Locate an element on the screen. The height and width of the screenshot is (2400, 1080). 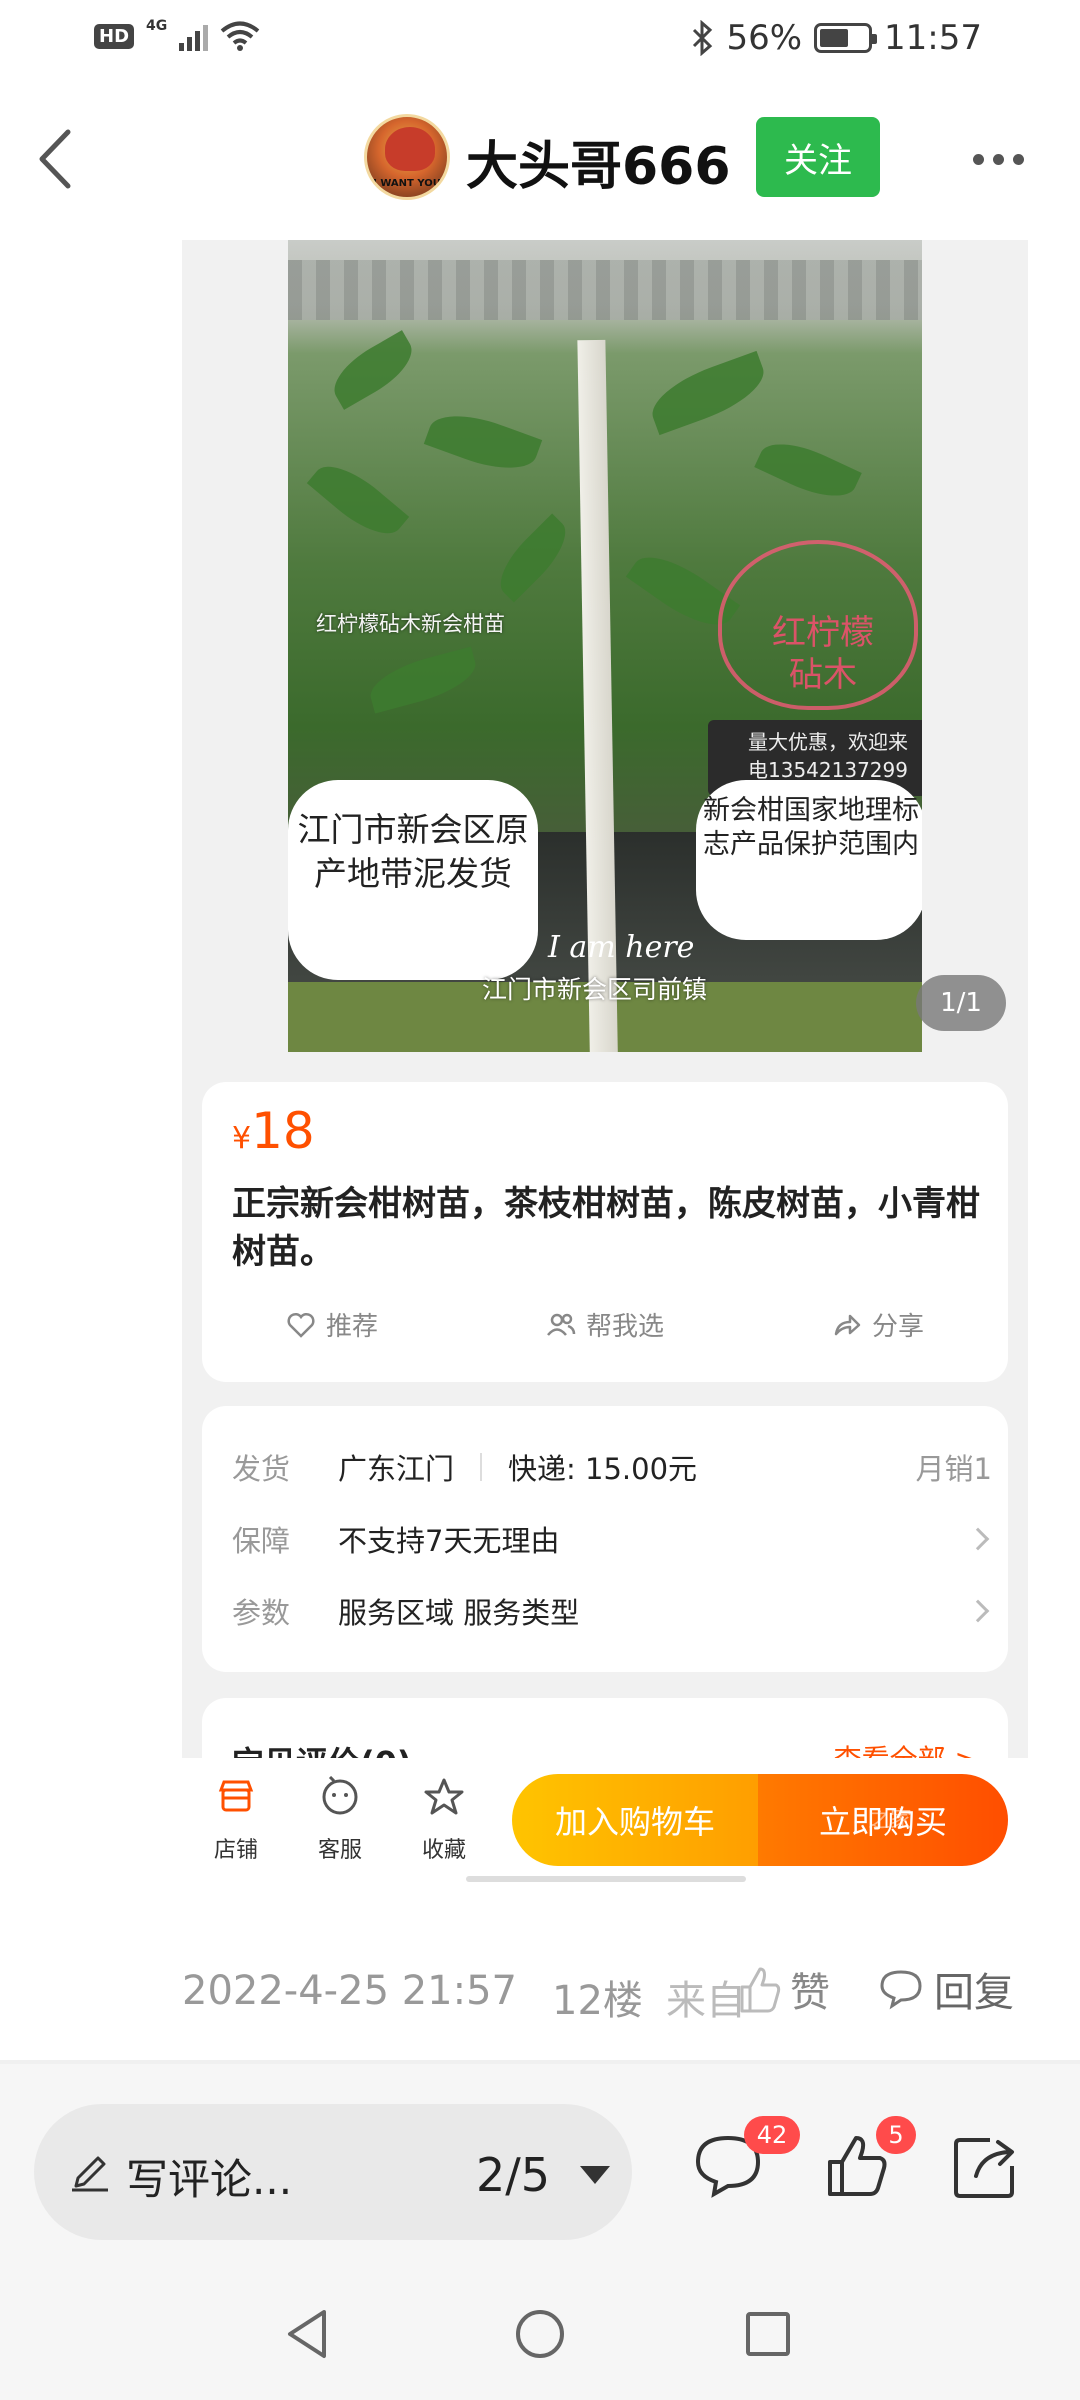
share-button: 分享 is located at coordinates (878, 1324).